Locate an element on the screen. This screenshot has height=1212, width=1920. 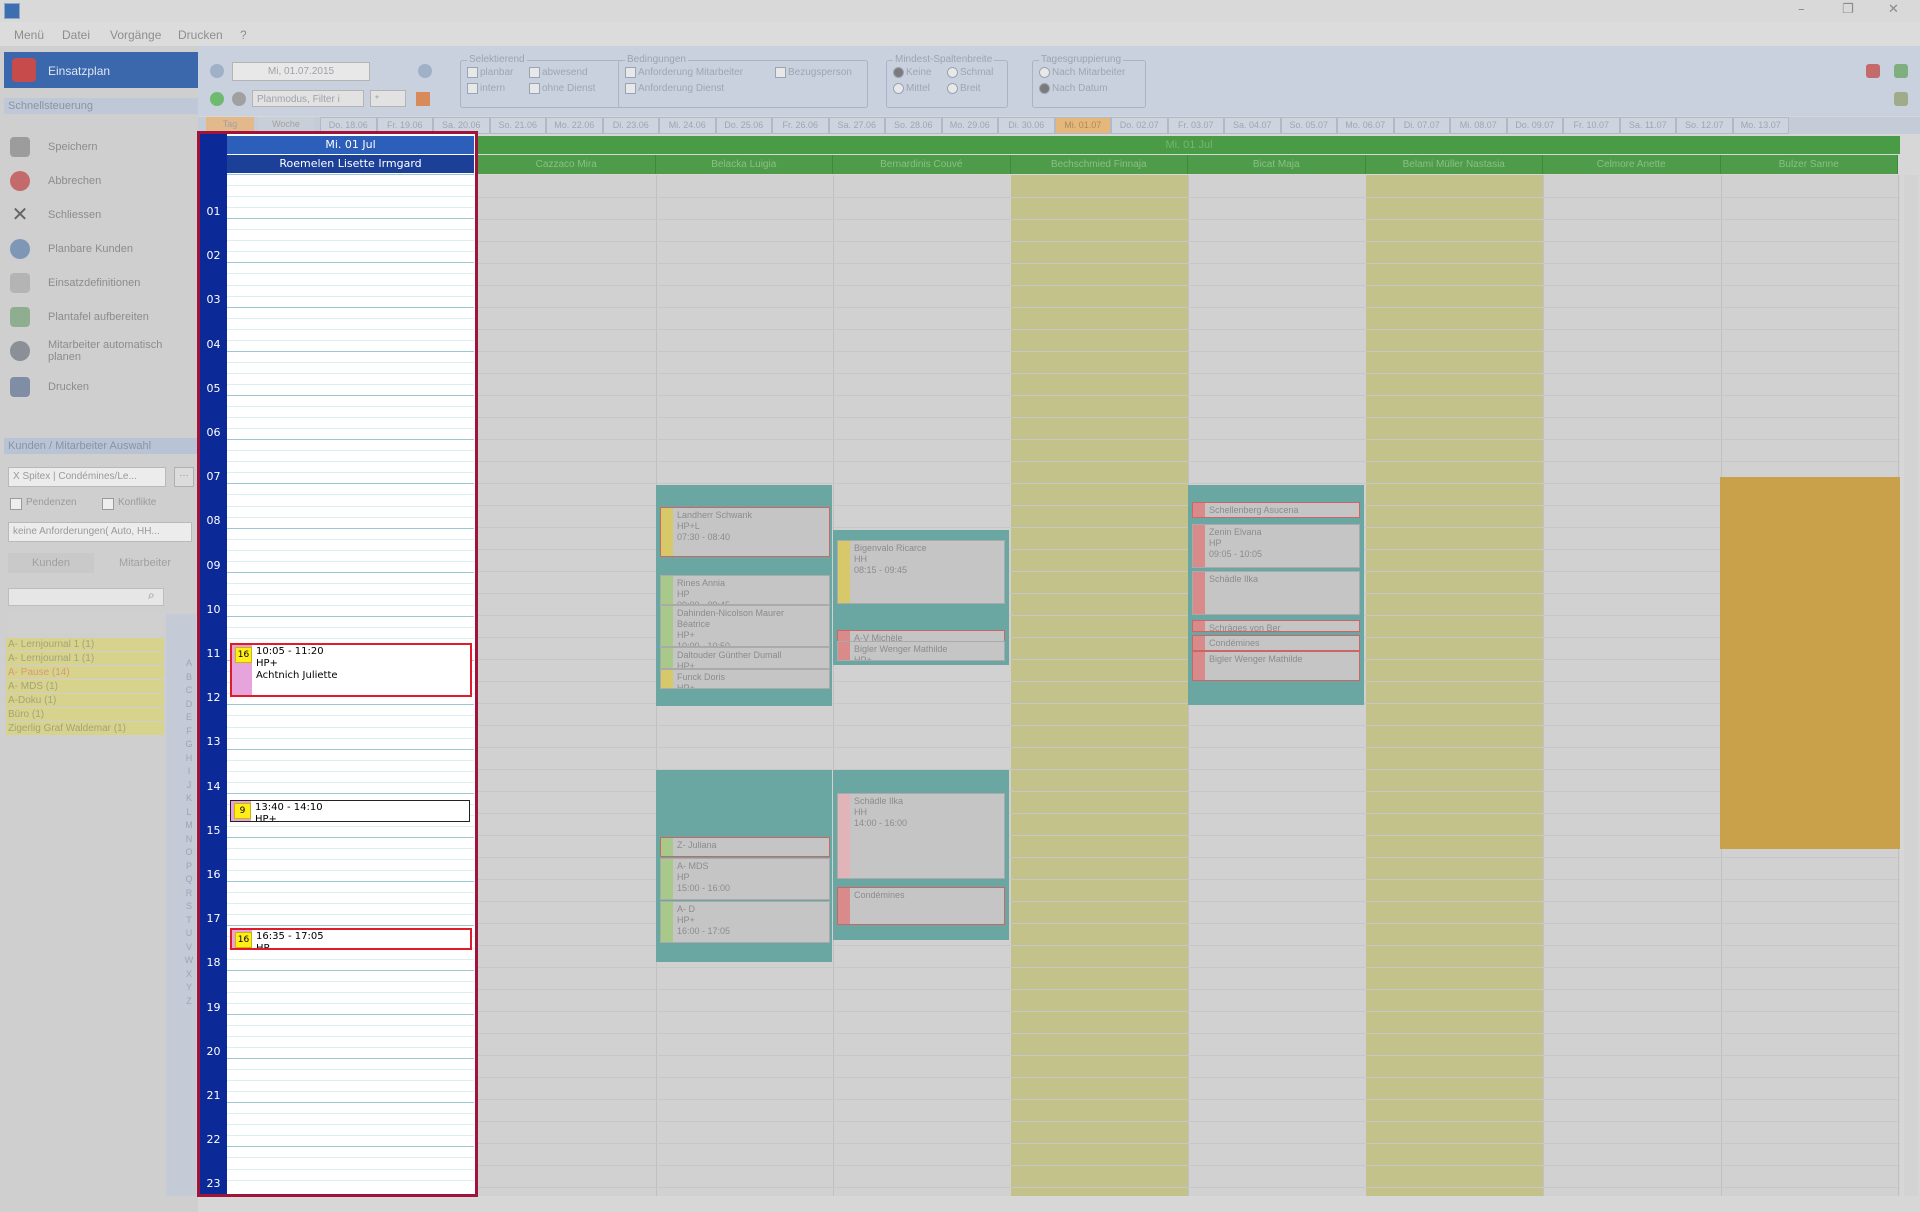
option-bezugsperson: Bezugsperson is located at coordinates (813, 72).